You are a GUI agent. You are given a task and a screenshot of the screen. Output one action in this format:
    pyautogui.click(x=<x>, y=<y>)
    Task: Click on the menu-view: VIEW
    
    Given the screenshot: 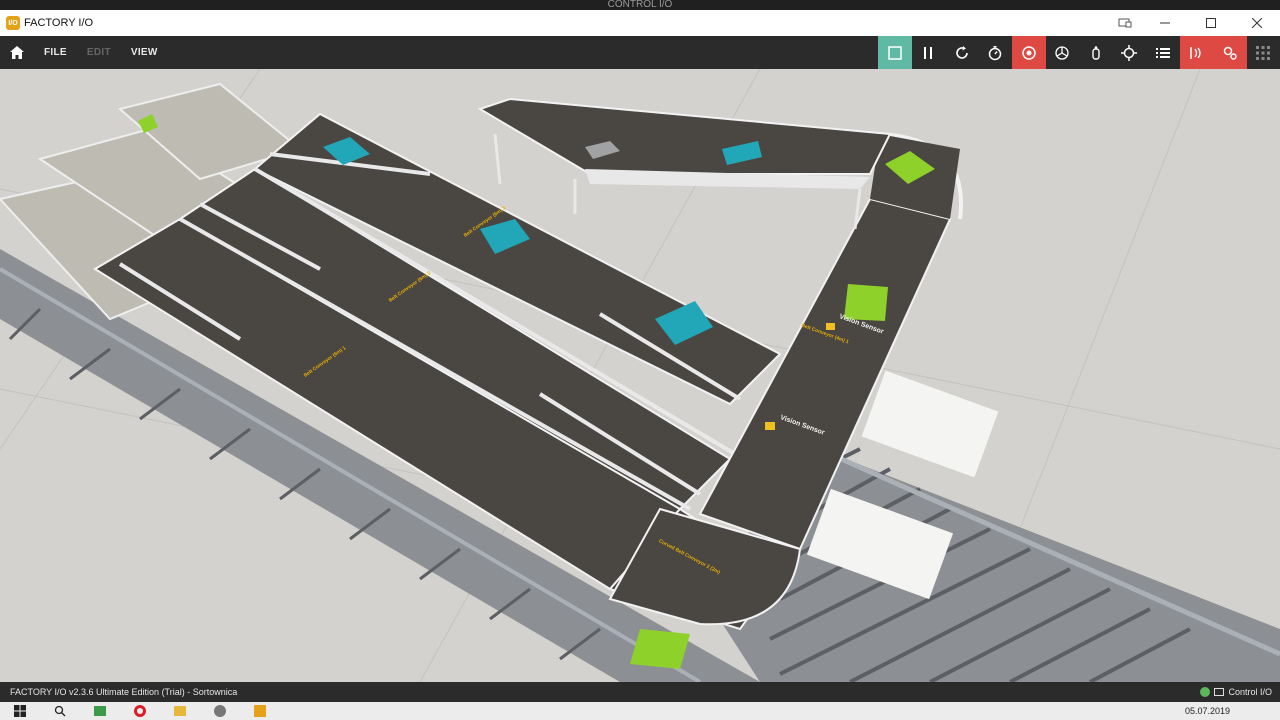 What is the action you would take?
    pyautogui.click(x=144, y=52)
    